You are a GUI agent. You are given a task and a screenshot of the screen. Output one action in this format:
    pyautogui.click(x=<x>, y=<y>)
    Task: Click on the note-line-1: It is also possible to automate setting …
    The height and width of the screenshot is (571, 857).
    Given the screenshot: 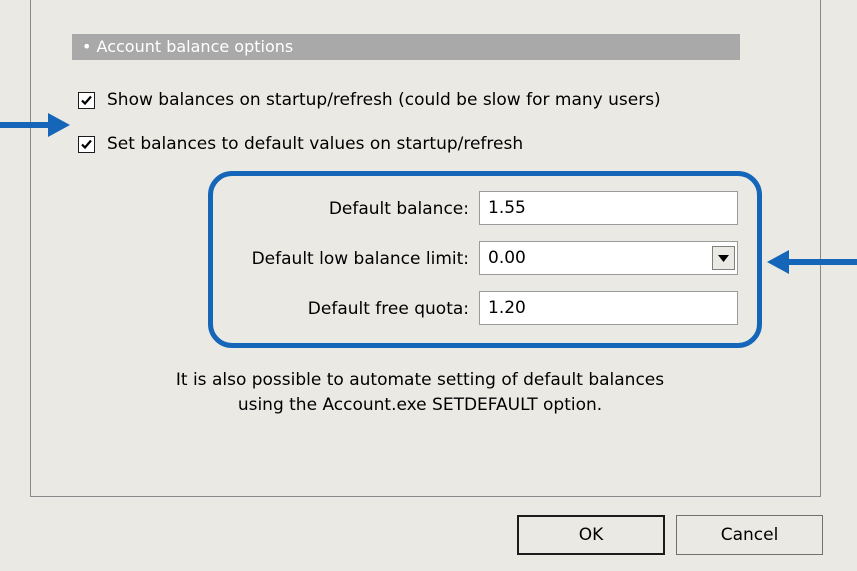 What is the action you would take?
    pyautogui.click(x=420, y=380)
    